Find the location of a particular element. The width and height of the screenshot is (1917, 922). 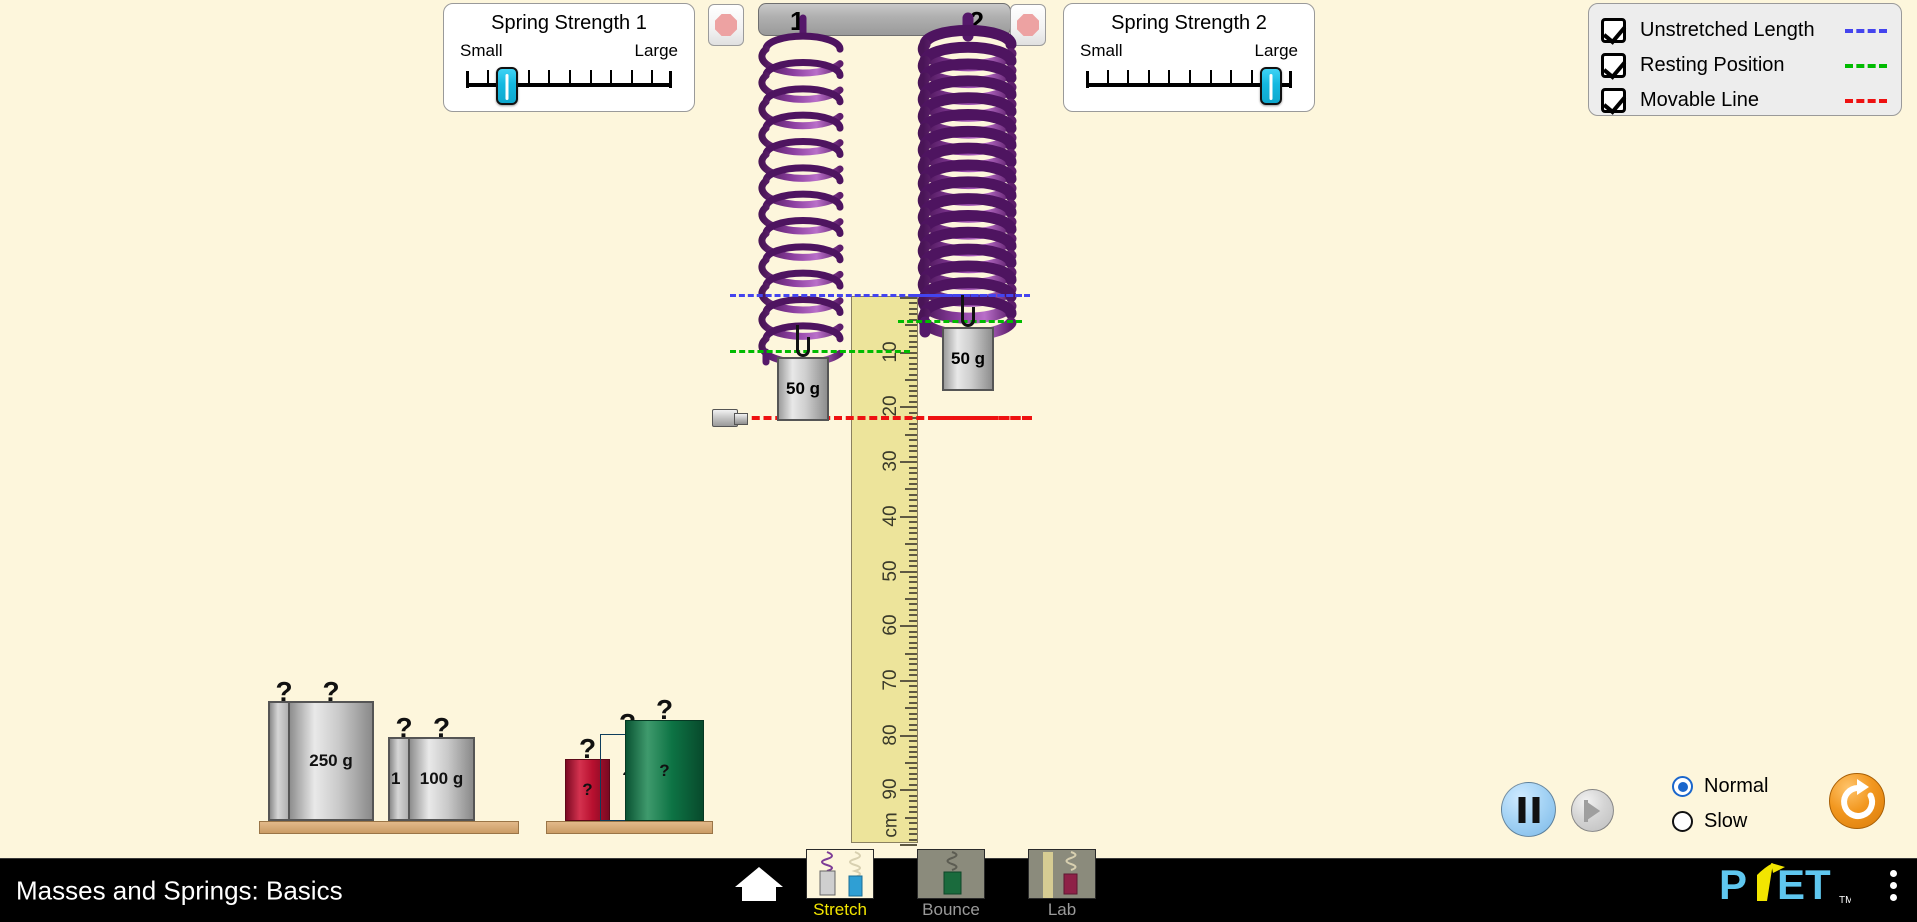

octagon-stop-icon is located at coordinates (1028, 25).